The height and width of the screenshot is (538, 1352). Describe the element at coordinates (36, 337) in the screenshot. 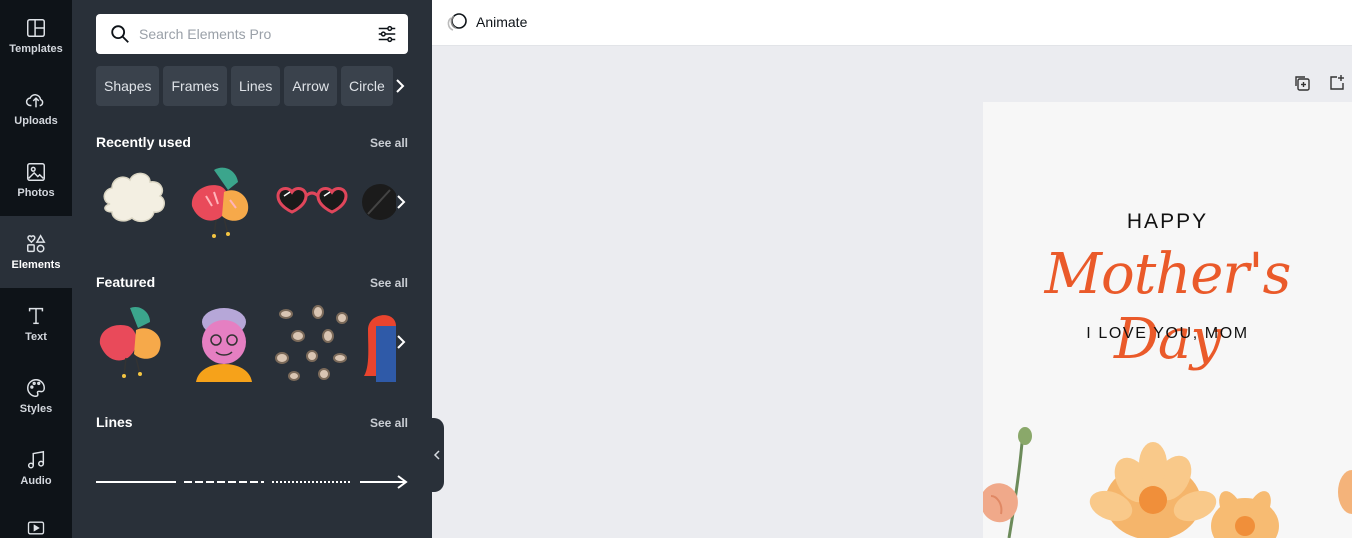

I see `rail-label: Text` at that location.